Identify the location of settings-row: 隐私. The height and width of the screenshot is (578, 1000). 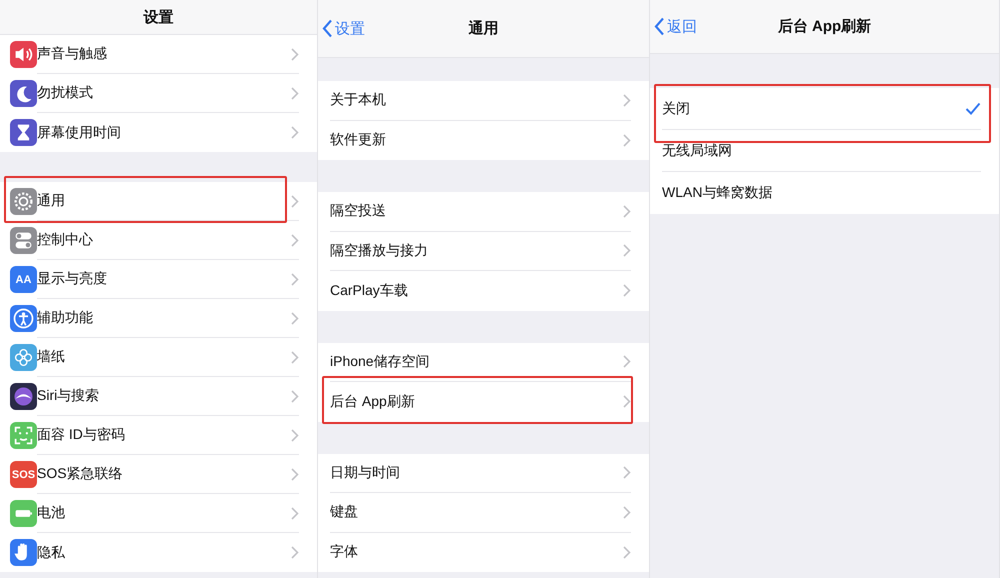
(158, 552).